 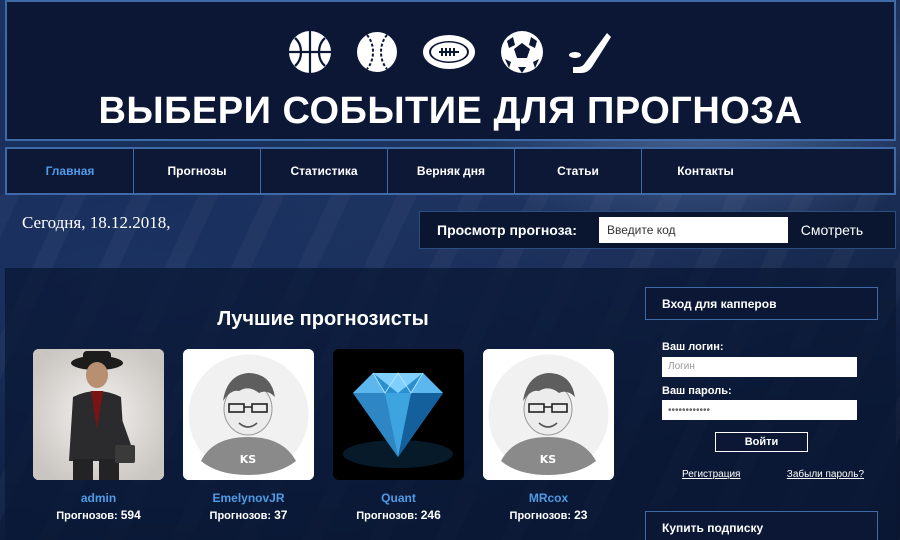 I want to click on american-football-icon, so click(x=449, y=52).